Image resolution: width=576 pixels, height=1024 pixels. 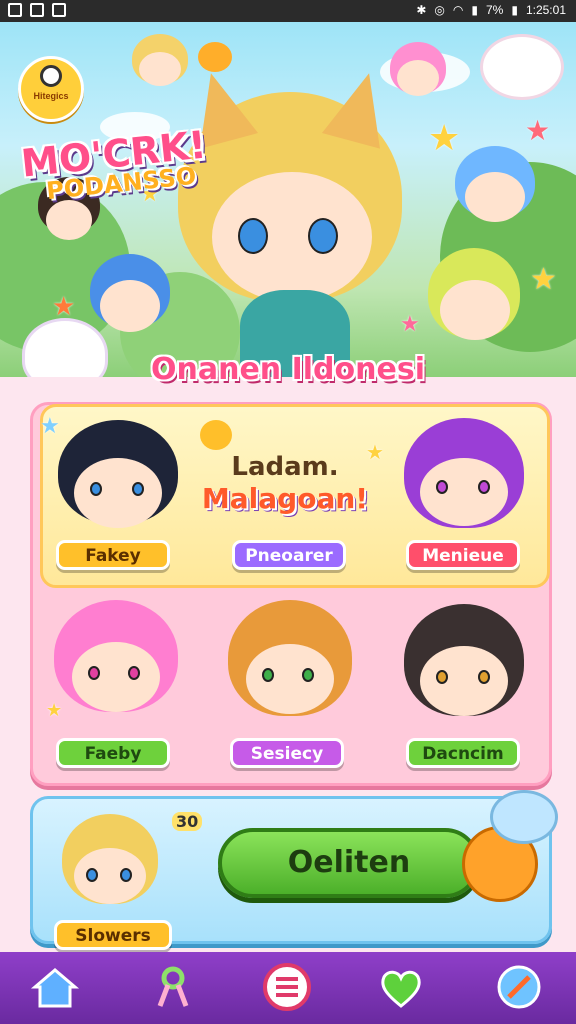 I want to click on wifi-icon: ◠, so click(x=458, y=10).